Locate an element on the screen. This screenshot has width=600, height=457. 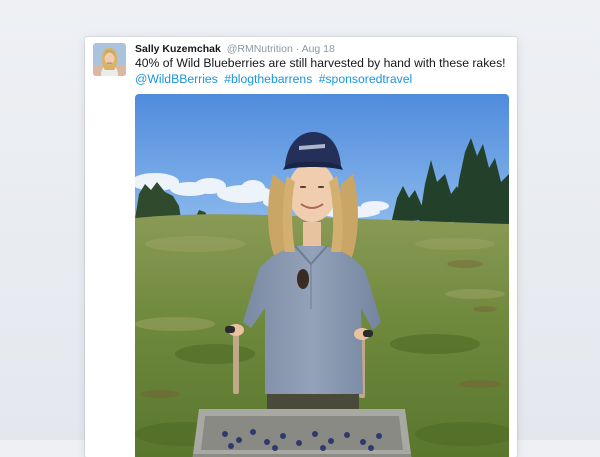
hashtag-blogthebarrens: #blogthebarrens is located at coordinates (268, 79).